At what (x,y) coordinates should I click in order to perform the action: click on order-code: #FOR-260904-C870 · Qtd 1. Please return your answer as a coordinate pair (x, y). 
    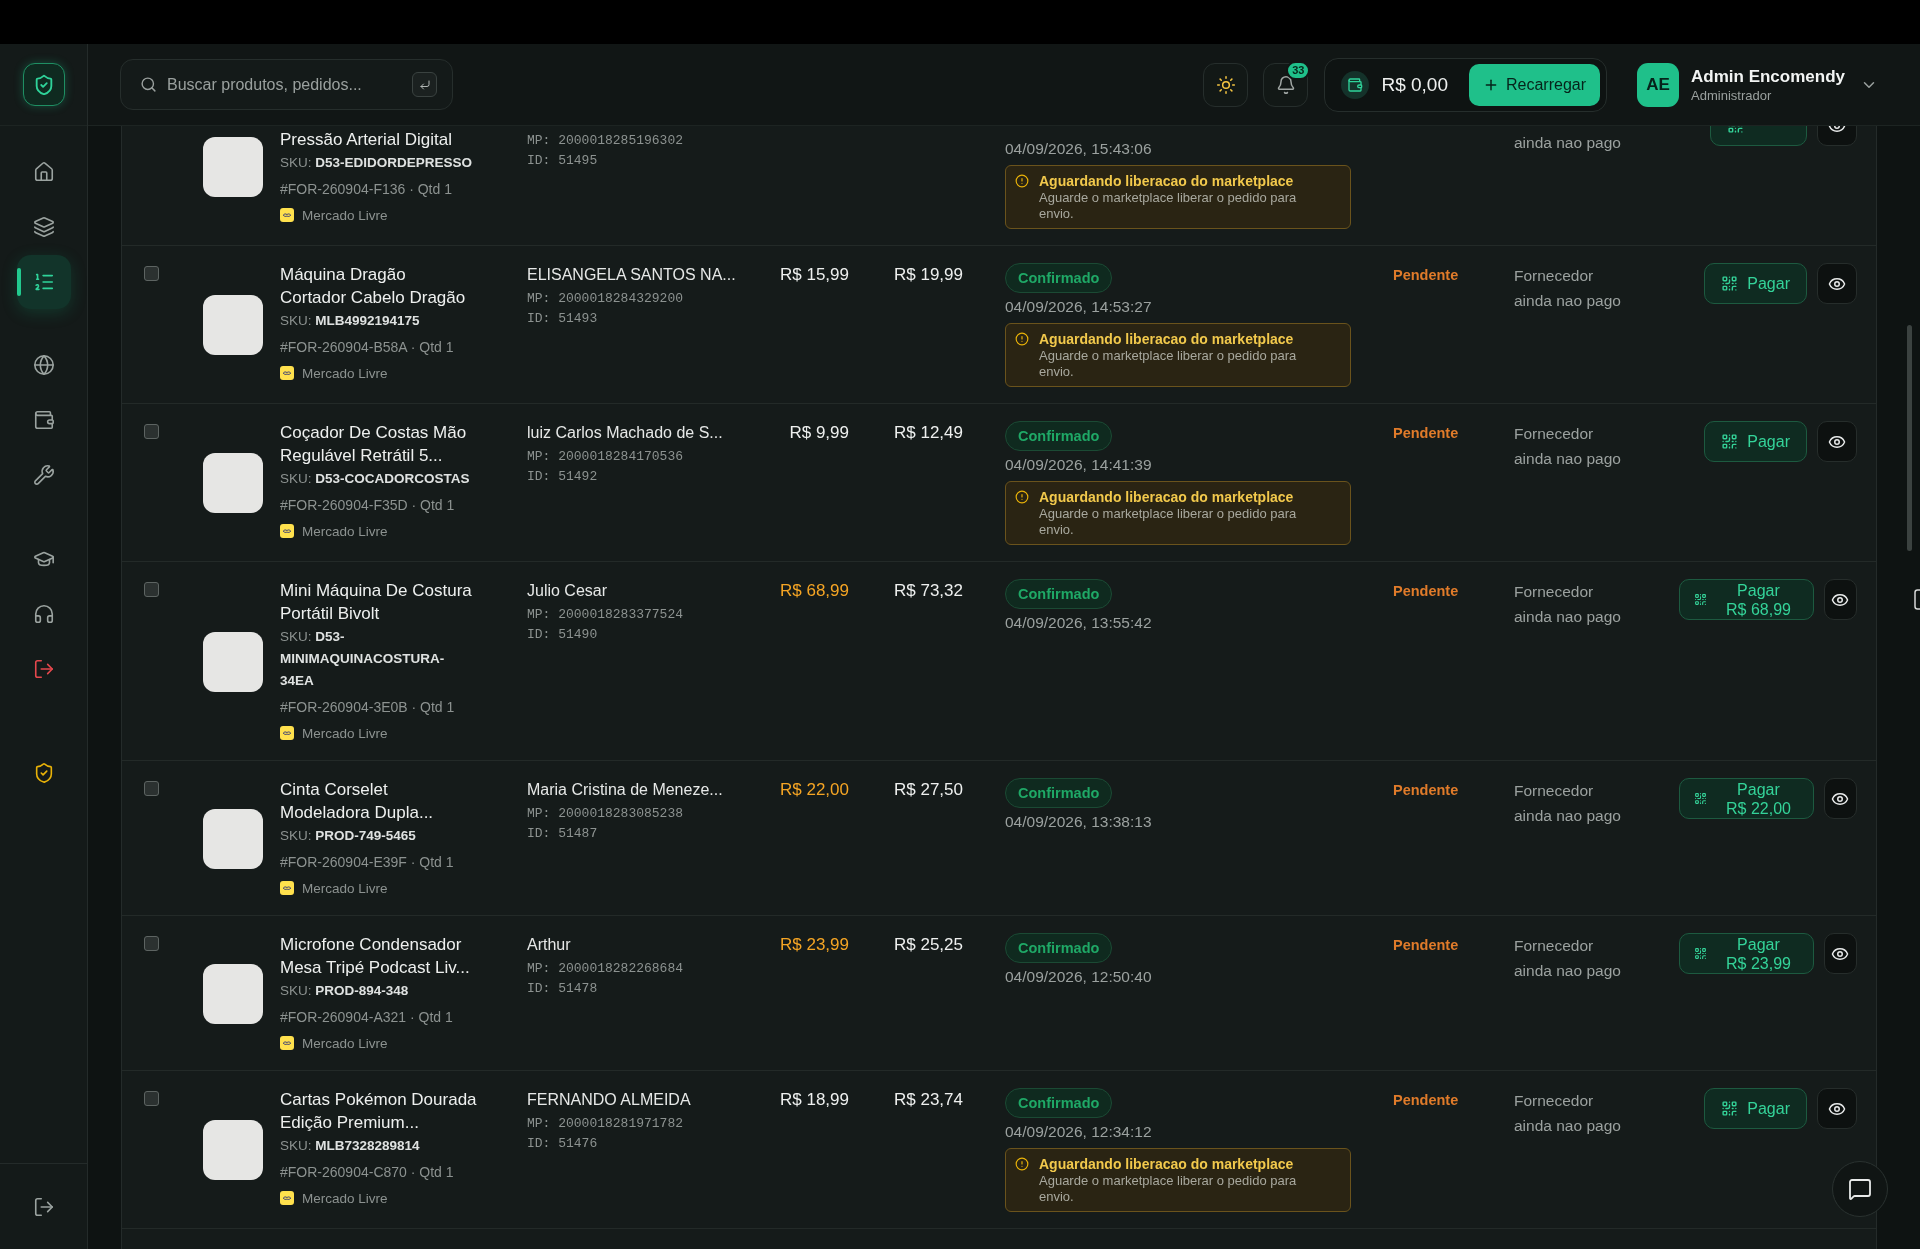
    Looking at the image, I should click on (367, 1172).